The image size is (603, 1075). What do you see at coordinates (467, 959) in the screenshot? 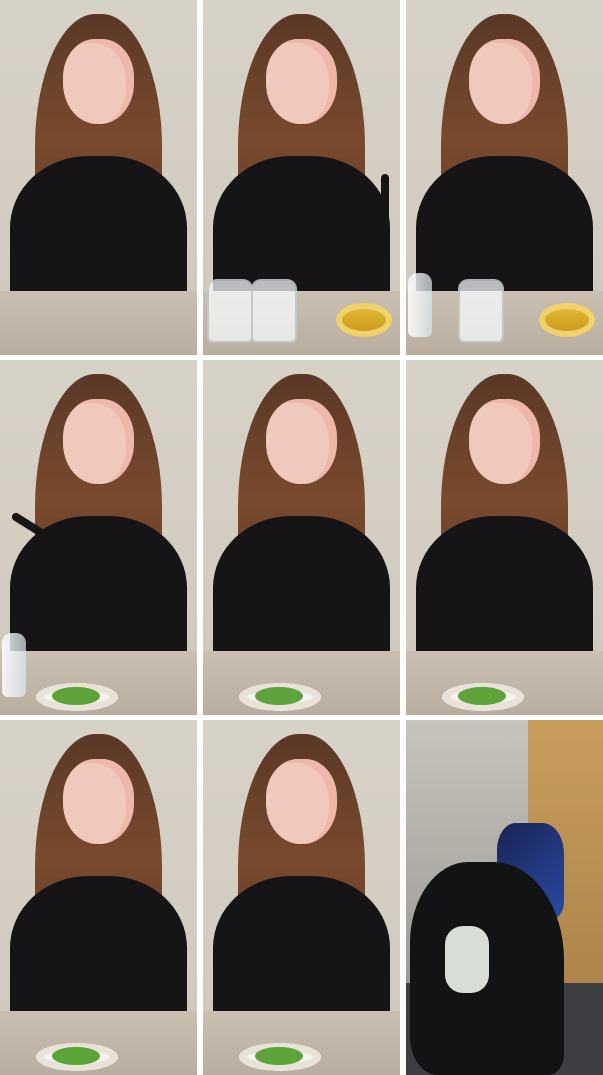
I see `coat-patch` at bounding box center [467, 959].